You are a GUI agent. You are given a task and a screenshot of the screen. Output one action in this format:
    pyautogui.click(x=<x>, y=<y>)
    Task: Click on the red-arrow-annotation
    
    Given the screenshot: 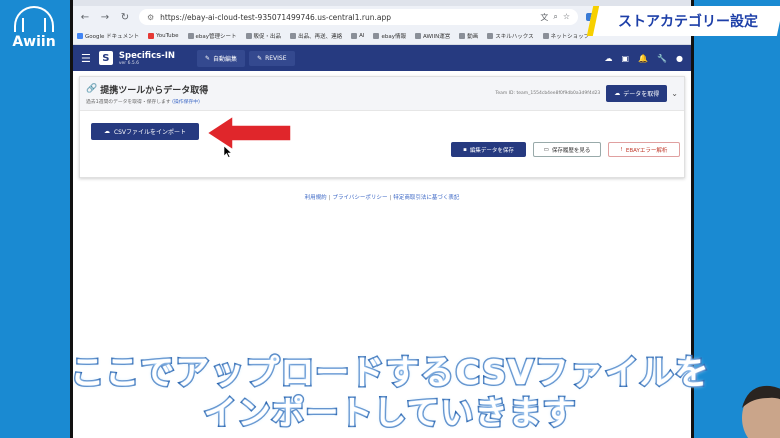 What is the action you would take?
    pyautogui.click(x=248, y=133)
    